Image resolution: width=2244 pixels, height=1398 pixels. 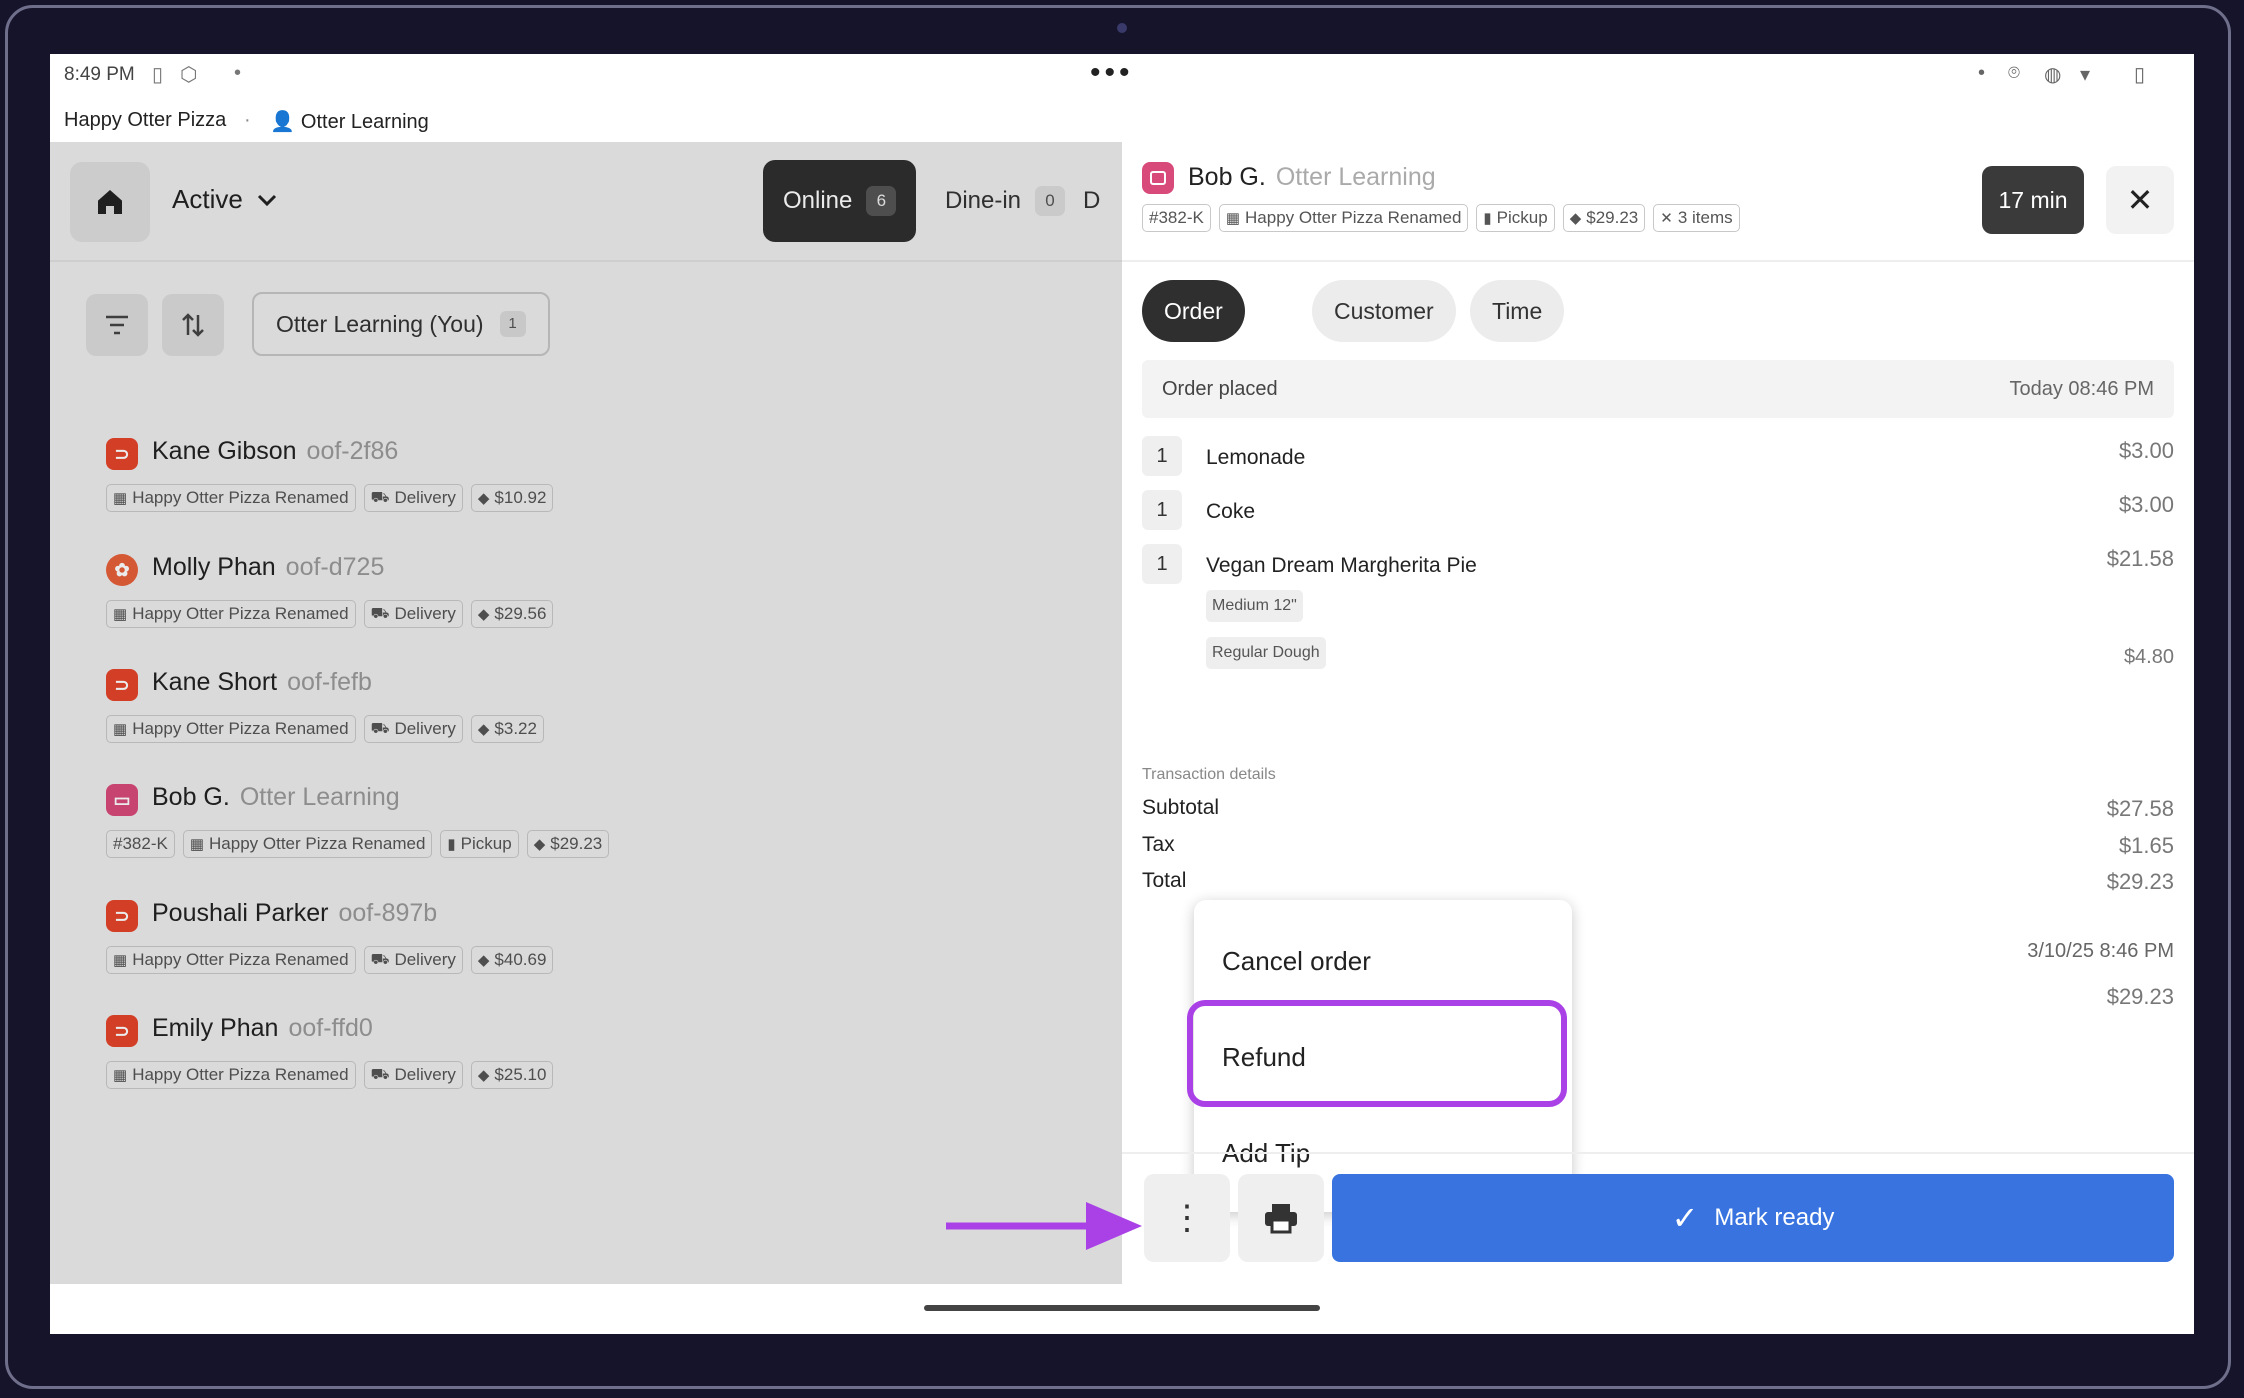 I want to click on staff-filter-count: 1, so click(x=512, y=324).